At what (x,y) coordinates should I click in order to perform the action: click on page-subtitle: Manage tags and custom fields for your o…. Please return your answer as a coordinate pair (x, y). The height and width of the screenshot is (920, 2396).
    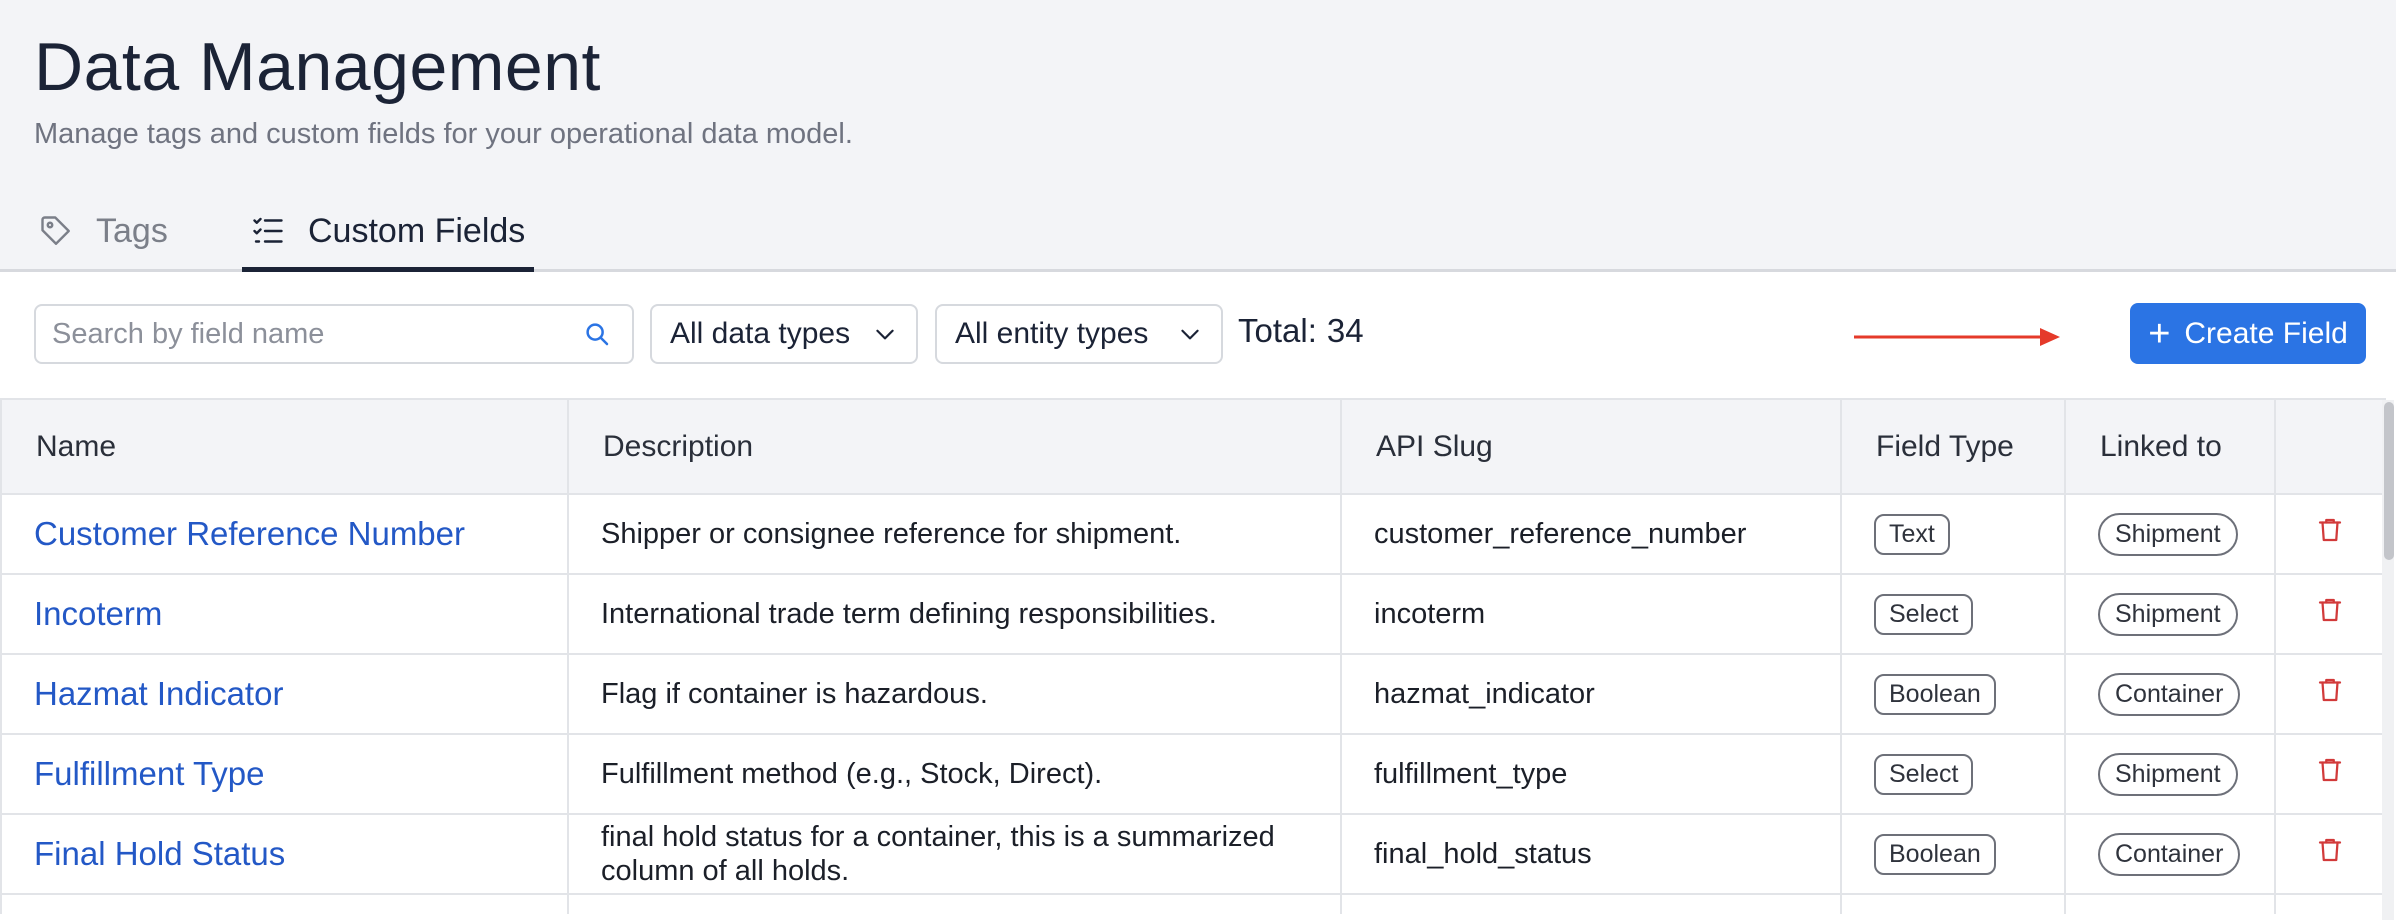
    Looking at the image, I should click on (443, 134).